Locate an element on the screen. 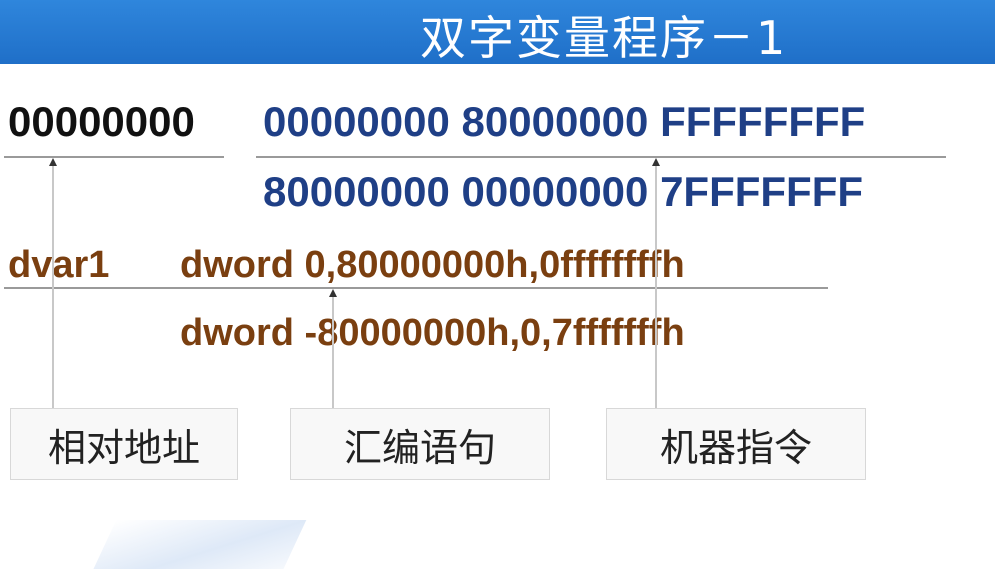 This screenshot has width=995, height=569. assembly-underline is located at coordinates (416, 288).